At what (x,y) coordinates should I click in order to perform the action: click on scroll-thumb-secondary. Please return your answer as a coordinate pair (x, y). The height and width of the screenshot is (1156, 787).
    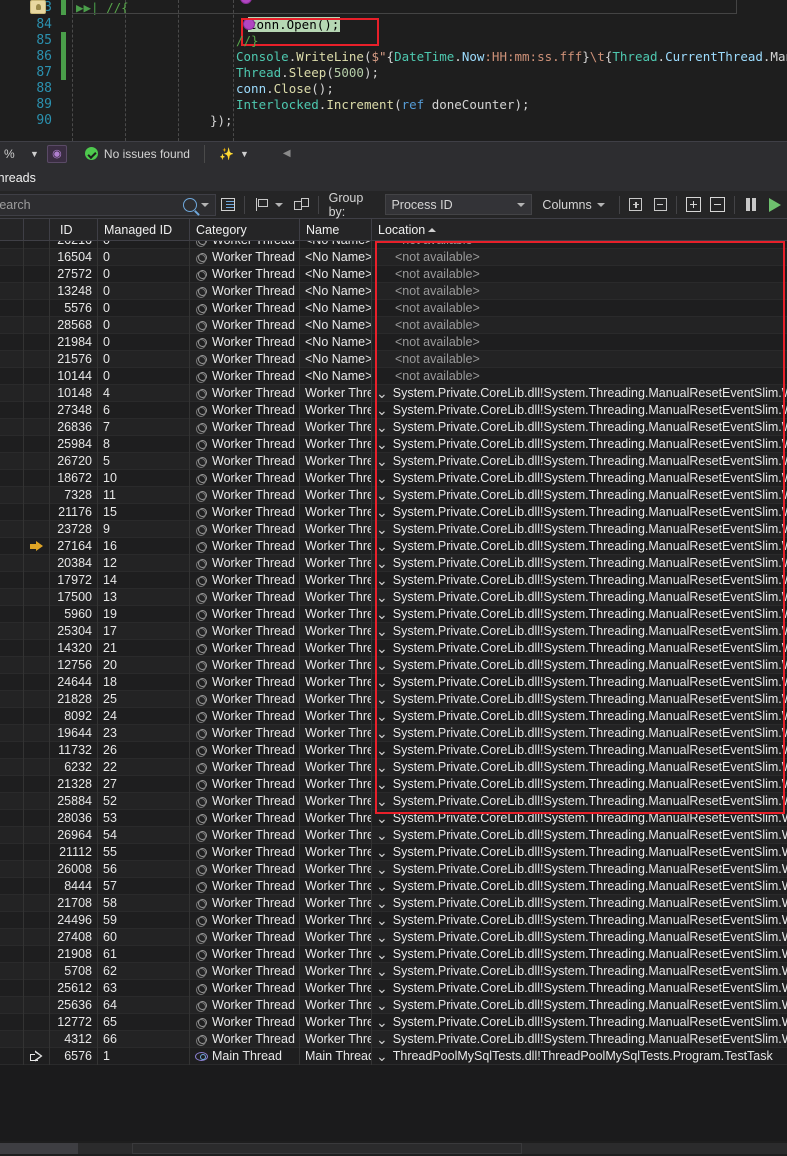
    Looking at the image, I should click on (327, 1148).